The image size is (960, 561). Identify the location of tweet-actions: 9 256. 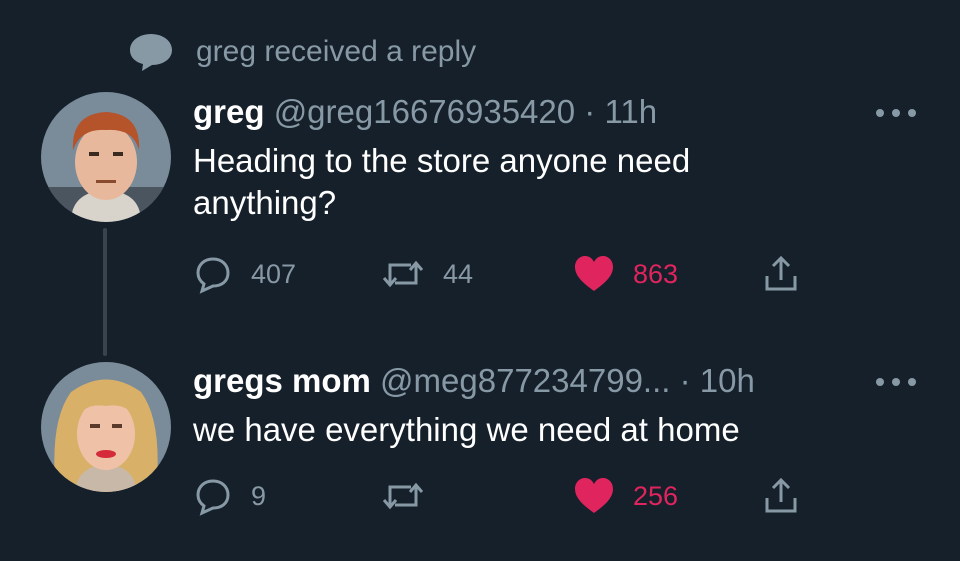
(503, 496).